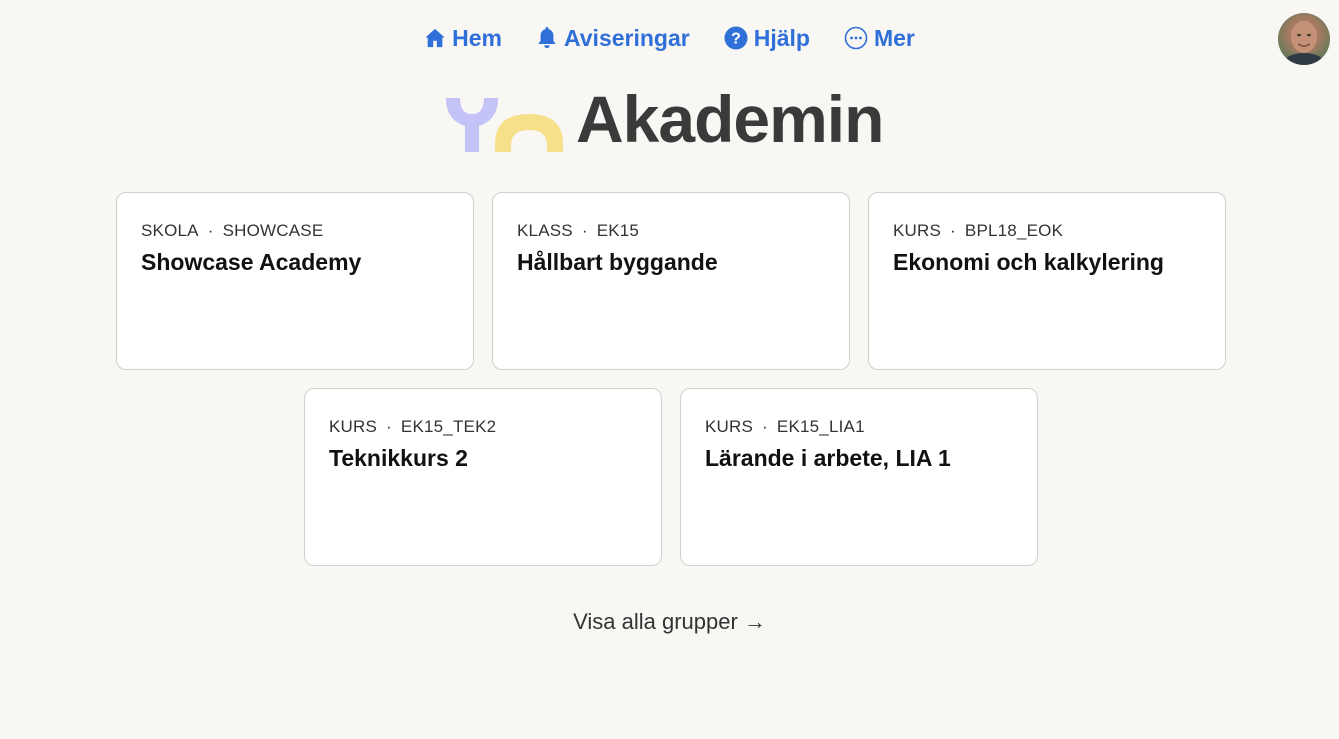 The height and width of the screenshot is (739, 1339). What do you see at coordinates (820, 426) in the screenshot?
I see `group-code: EK15_LIA1` at bounding box center [820, 426].